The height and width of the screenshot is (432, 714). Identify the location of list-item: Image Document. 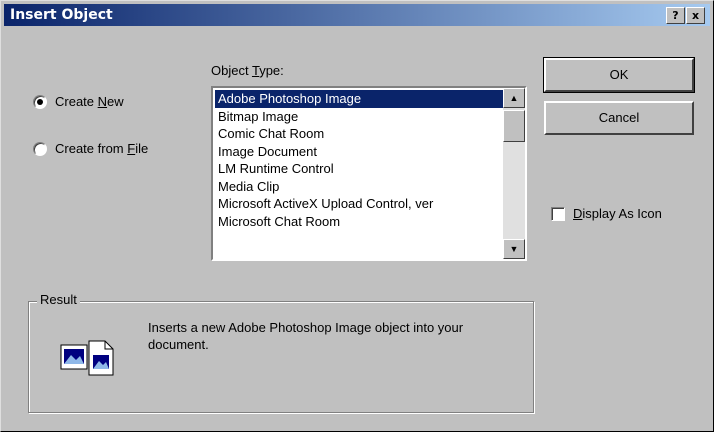
(359, 152).